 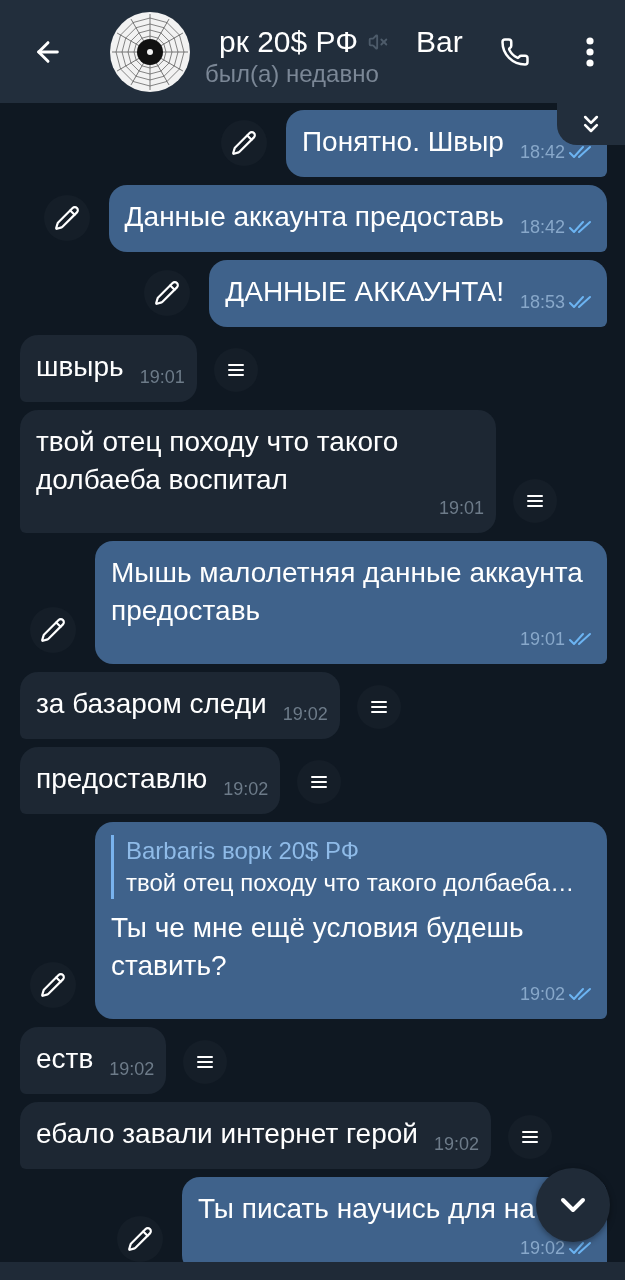 What do you see at coordinates (151, 704) in the screenshot?
I see `message-text: за базаром следи` at bounding box center [151, 704].